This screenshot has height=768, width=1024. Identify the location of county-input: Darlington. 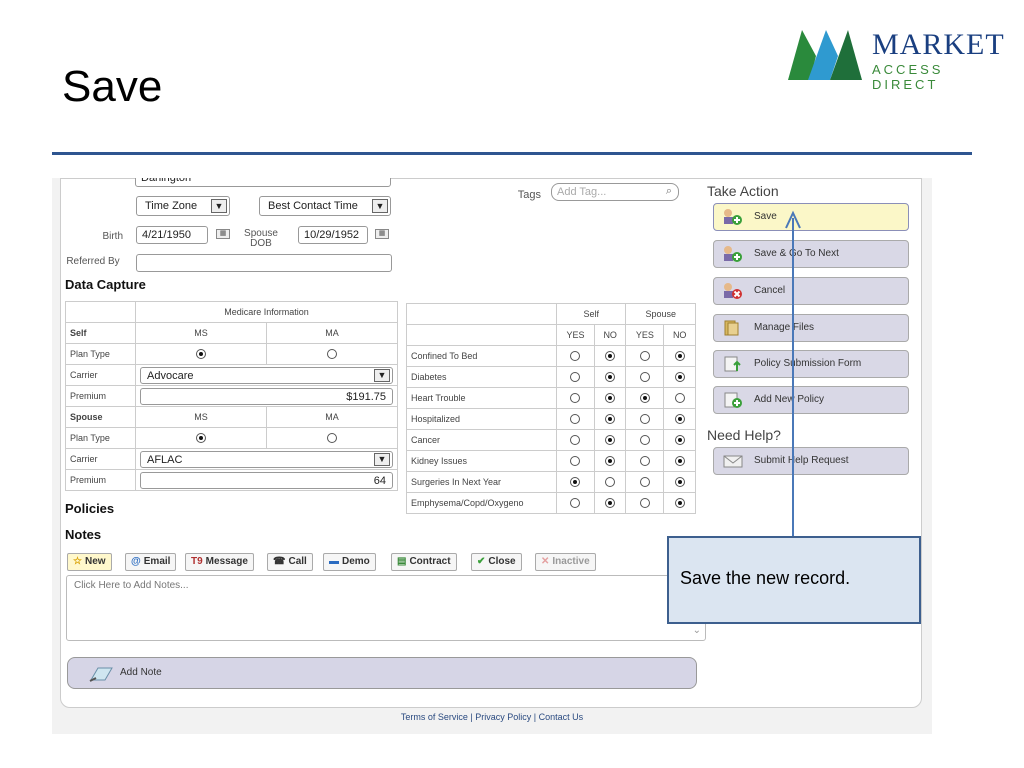
(263, 182).